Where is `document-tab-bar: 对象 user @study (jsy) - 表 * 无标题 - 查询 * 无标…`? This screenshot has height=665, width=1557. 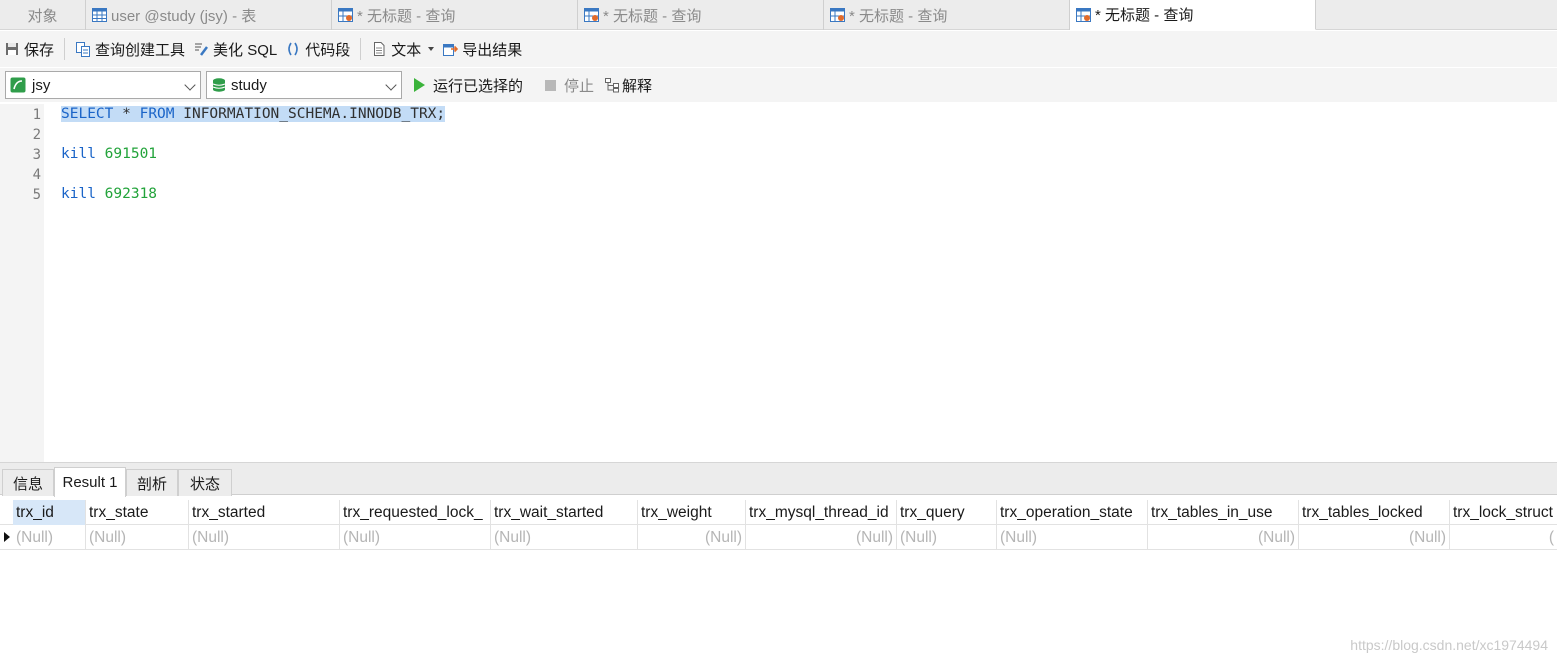
document-tab-bar: 对象 user @study (jsy) - 表 * 无标题 - 查询 * 无标… is located at coordinates (778, 15).